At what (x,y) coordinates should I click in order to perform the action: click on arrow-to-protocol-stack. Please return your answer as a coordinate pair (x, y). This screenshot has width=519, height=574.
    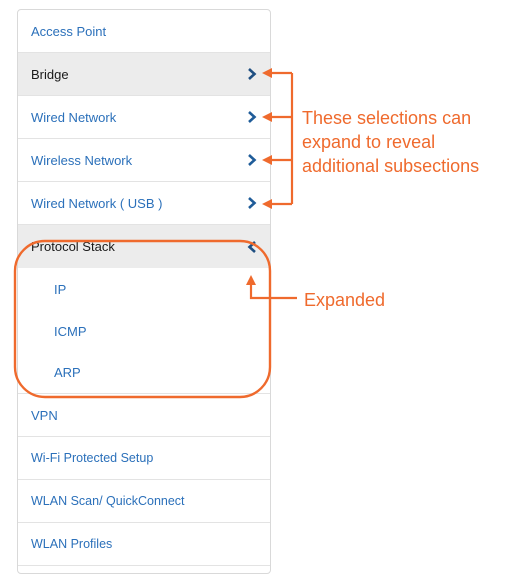
    Looking at the image, I should click on (271, 287).